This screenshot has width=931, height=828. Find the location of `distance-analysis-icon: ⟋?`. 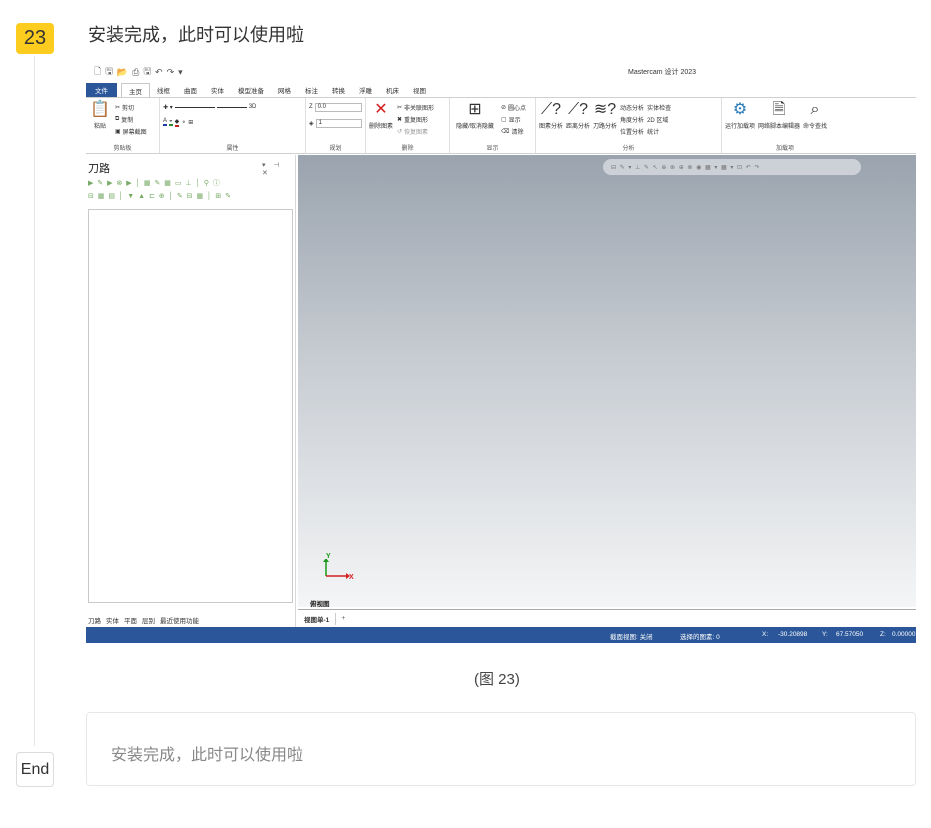

distance-analysis-icon: ⟋? is located at coordinates (578, 109).